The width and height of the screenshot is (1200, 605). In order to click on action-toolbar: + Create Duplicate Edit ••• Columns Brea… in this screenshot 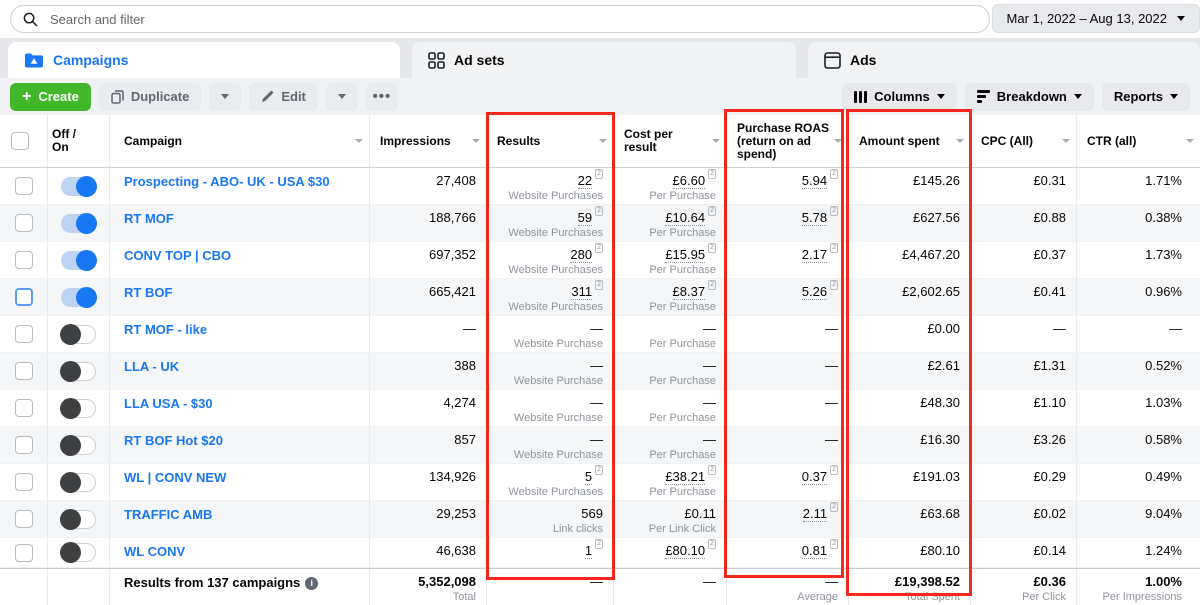, I will do `click(600, 96)`.